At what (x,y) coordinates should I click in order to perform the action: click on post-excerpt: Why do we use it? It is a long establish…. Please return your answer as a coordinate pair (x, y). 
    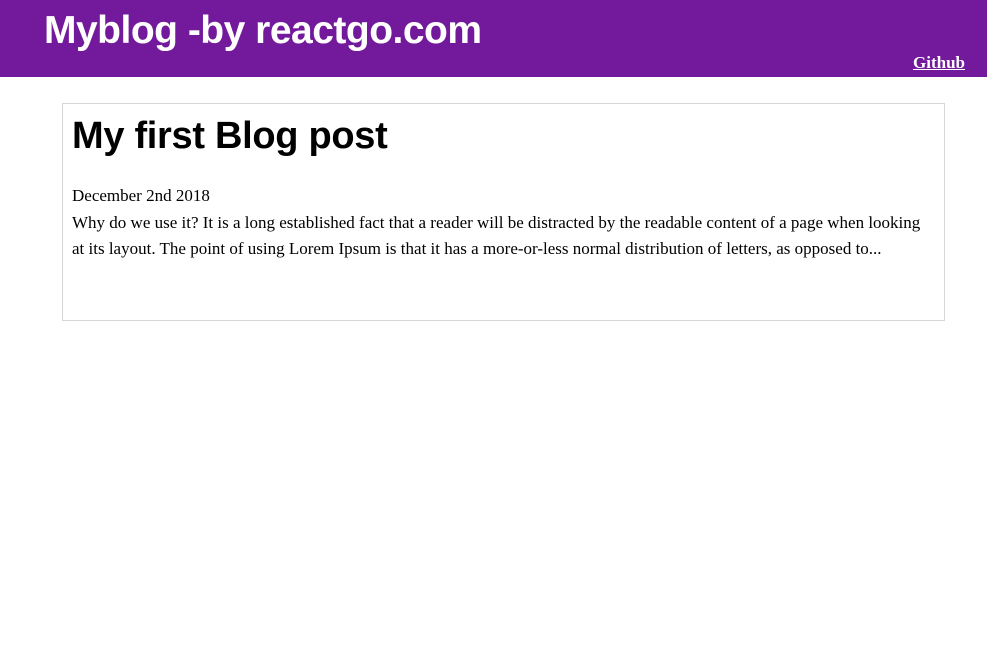
    Looking at the image, I should click on (496, 235).